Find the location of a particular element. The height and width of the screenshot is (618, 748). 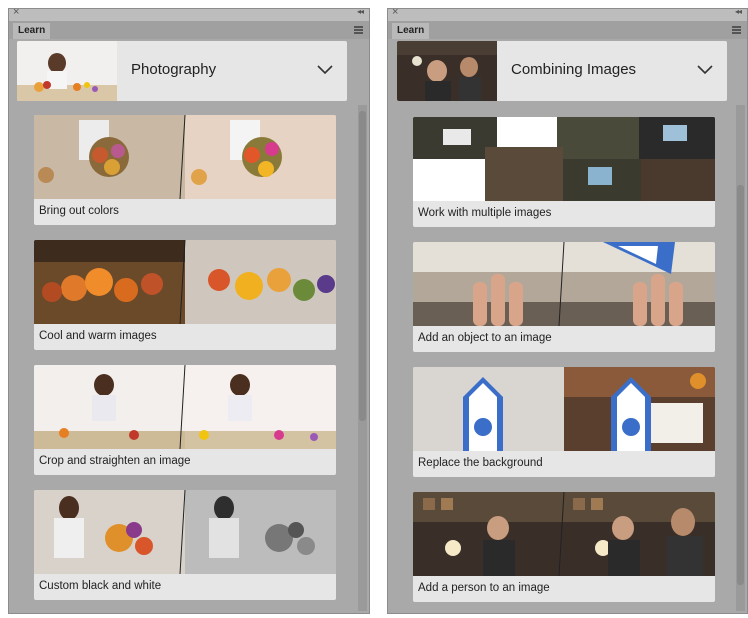

topic-selector: Combining Images is located at coordinates (562, 71).